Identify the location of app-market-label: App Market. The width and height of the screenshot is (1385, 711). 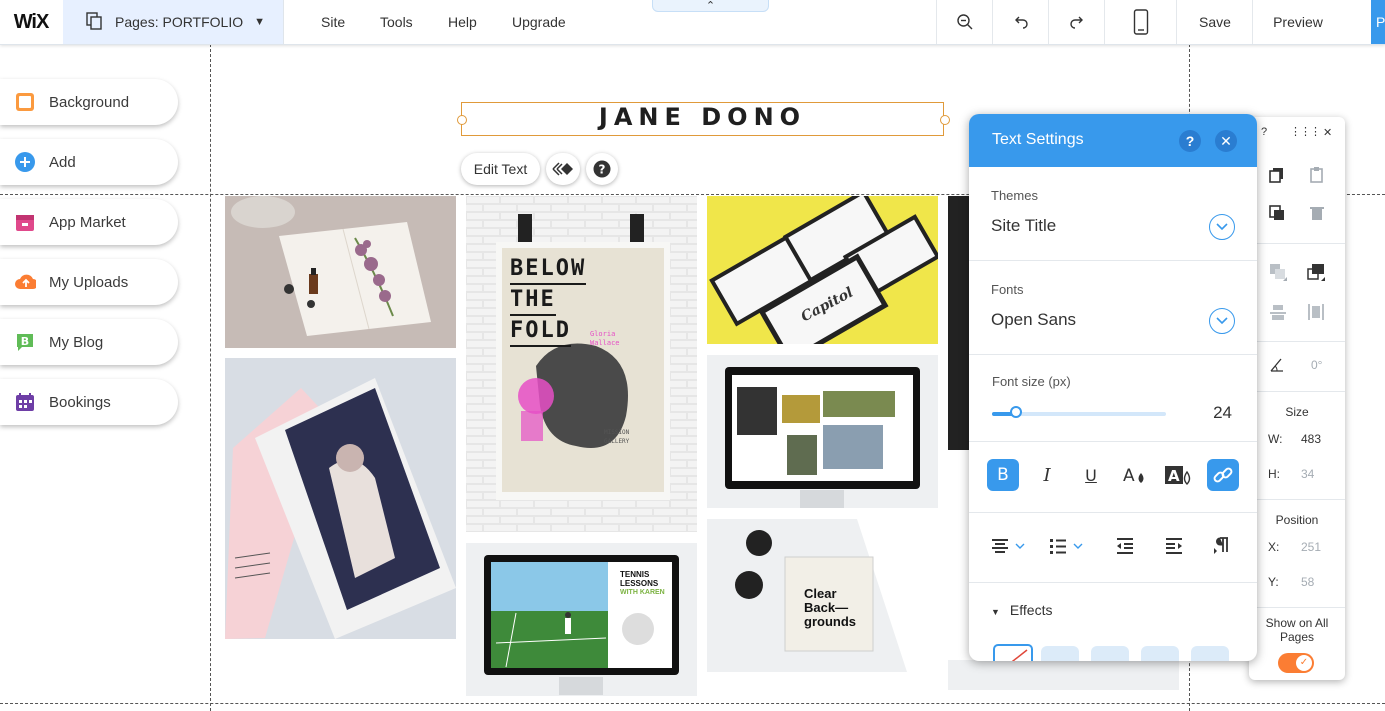
(87, 222).